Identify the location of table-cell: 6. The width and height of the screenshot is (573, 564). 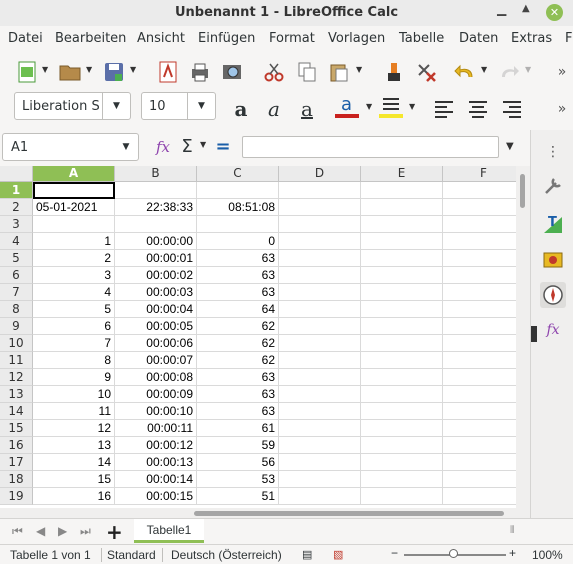
(74, 326).